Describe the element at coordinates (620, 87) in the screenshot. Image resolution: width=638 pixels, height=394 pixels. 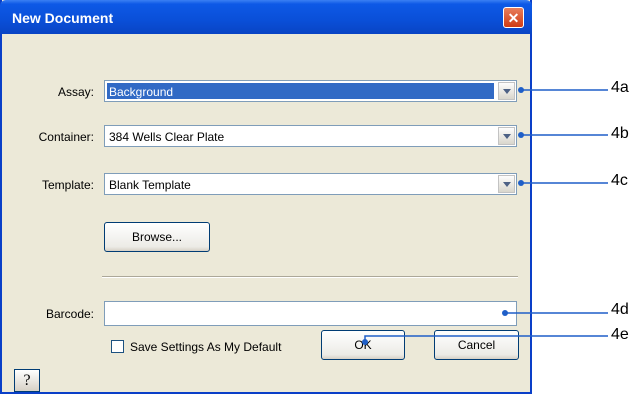
I see `callout-label-4a: 4a` at that location.